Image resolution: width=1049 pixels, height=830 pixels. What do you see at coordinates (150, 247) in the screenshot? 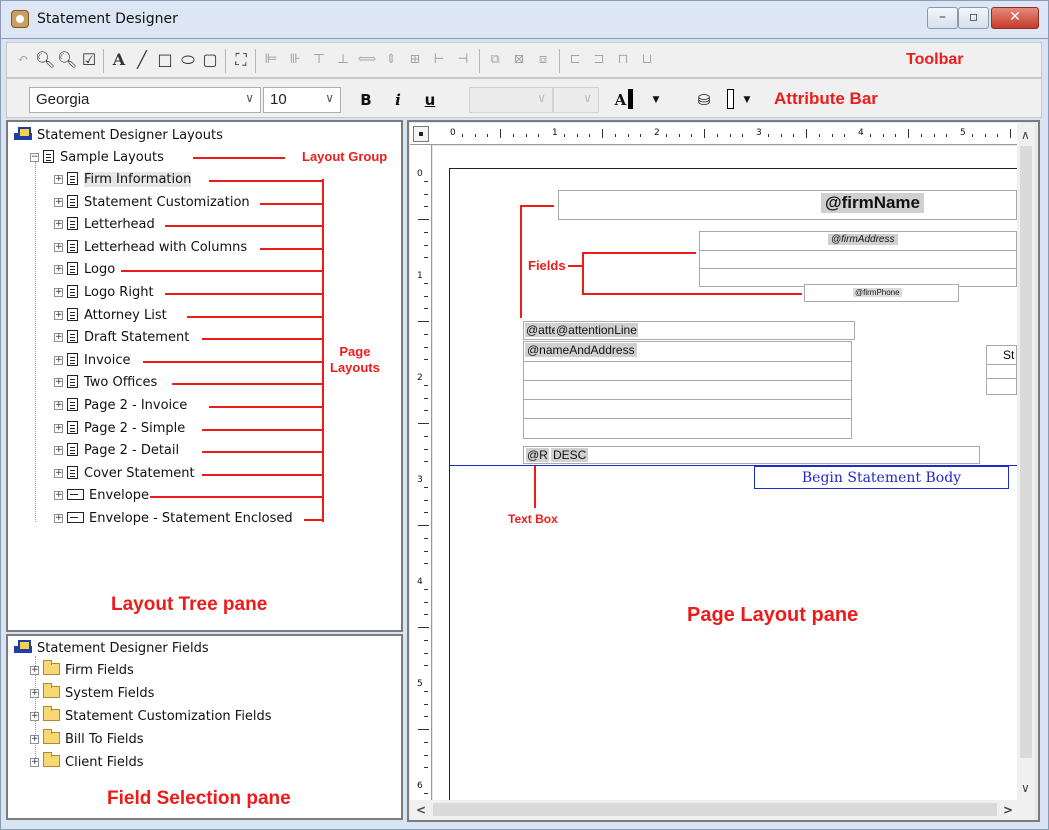
I see `layout-item: + Letterhead with Columns` at bounding box center [150, 247].